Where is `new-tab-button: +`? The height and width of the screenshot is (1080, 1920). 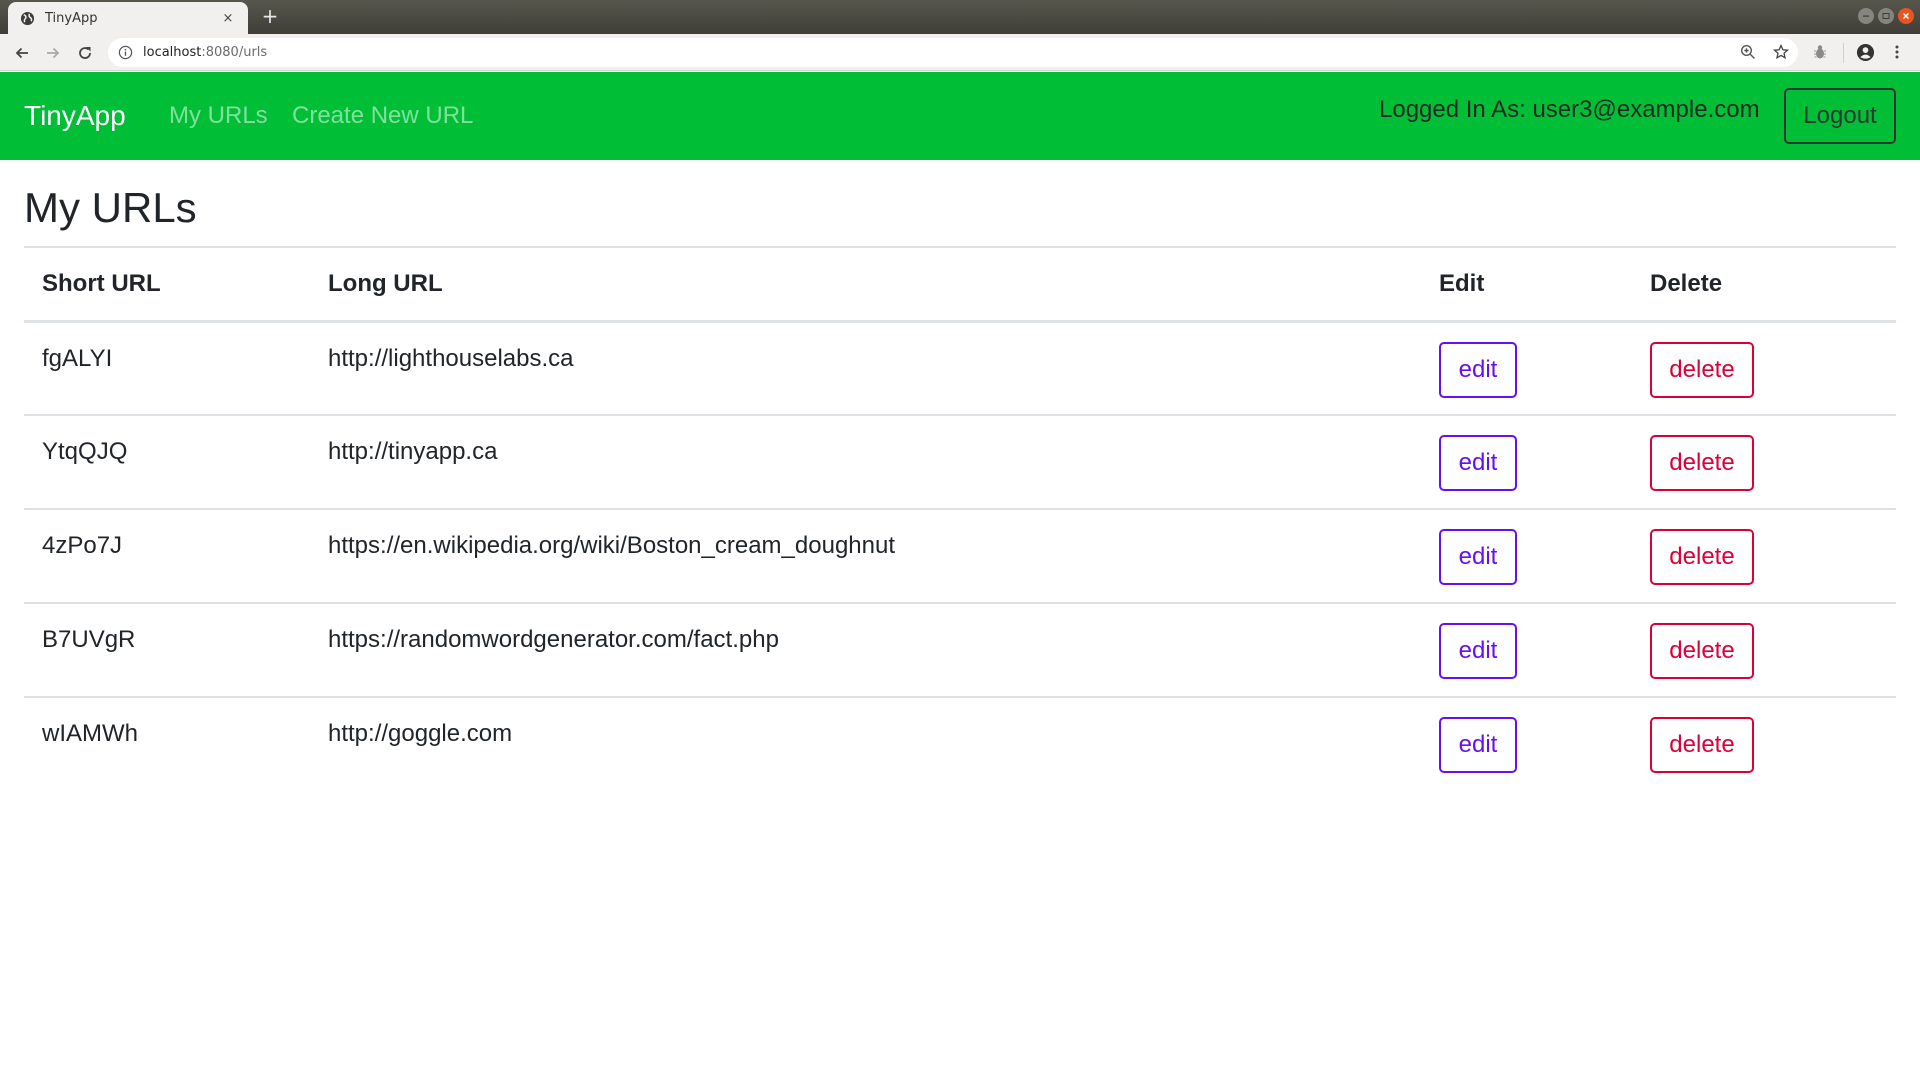
new-tab-button: + is located at coordinates (270, 17).